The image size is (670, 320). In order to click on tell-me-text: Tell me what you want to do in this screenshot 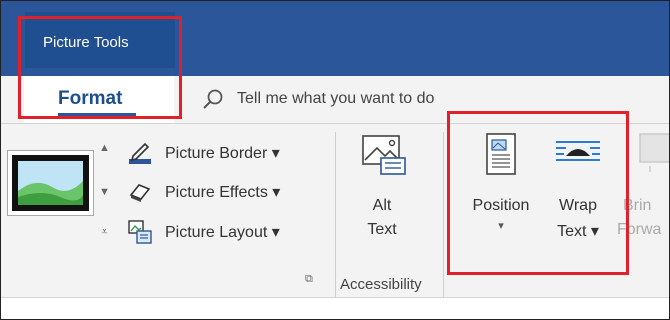, I will do `click(336, 98)`.